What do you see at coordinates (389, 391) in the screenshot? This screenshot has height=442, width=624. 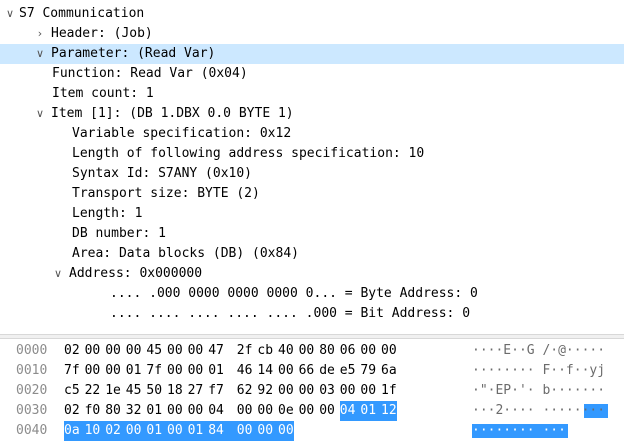 I see `hex-byte: 1f` at bounding box center [389, 391].